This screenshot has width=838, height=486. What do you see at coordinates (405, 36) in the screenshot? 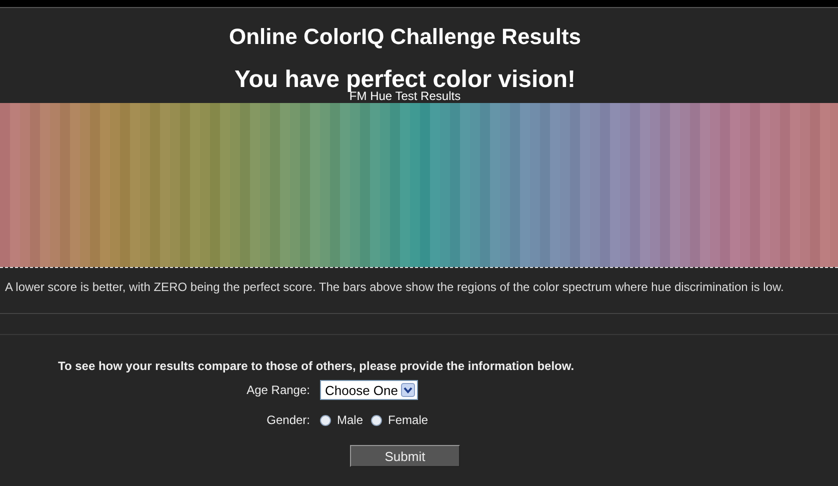
I see `page-title: Online ColorIQ Challenge Results` at bounding box center [405, 36].